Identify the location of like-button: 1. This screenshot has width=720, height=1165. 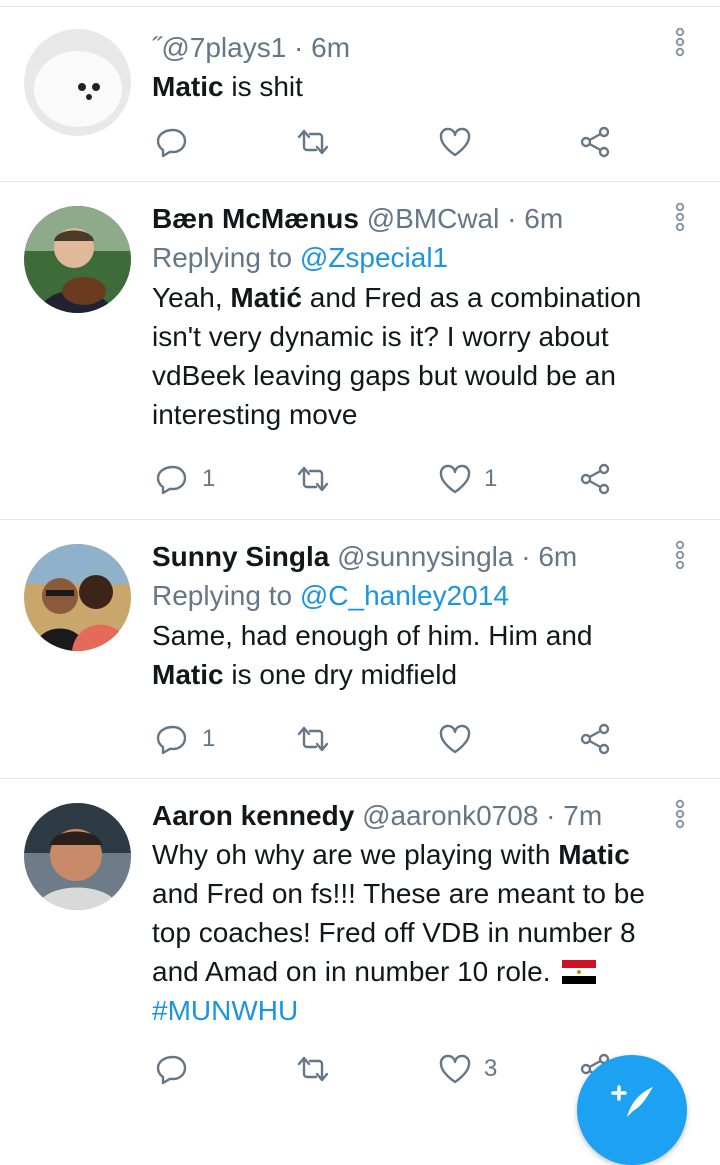
(467, 479).